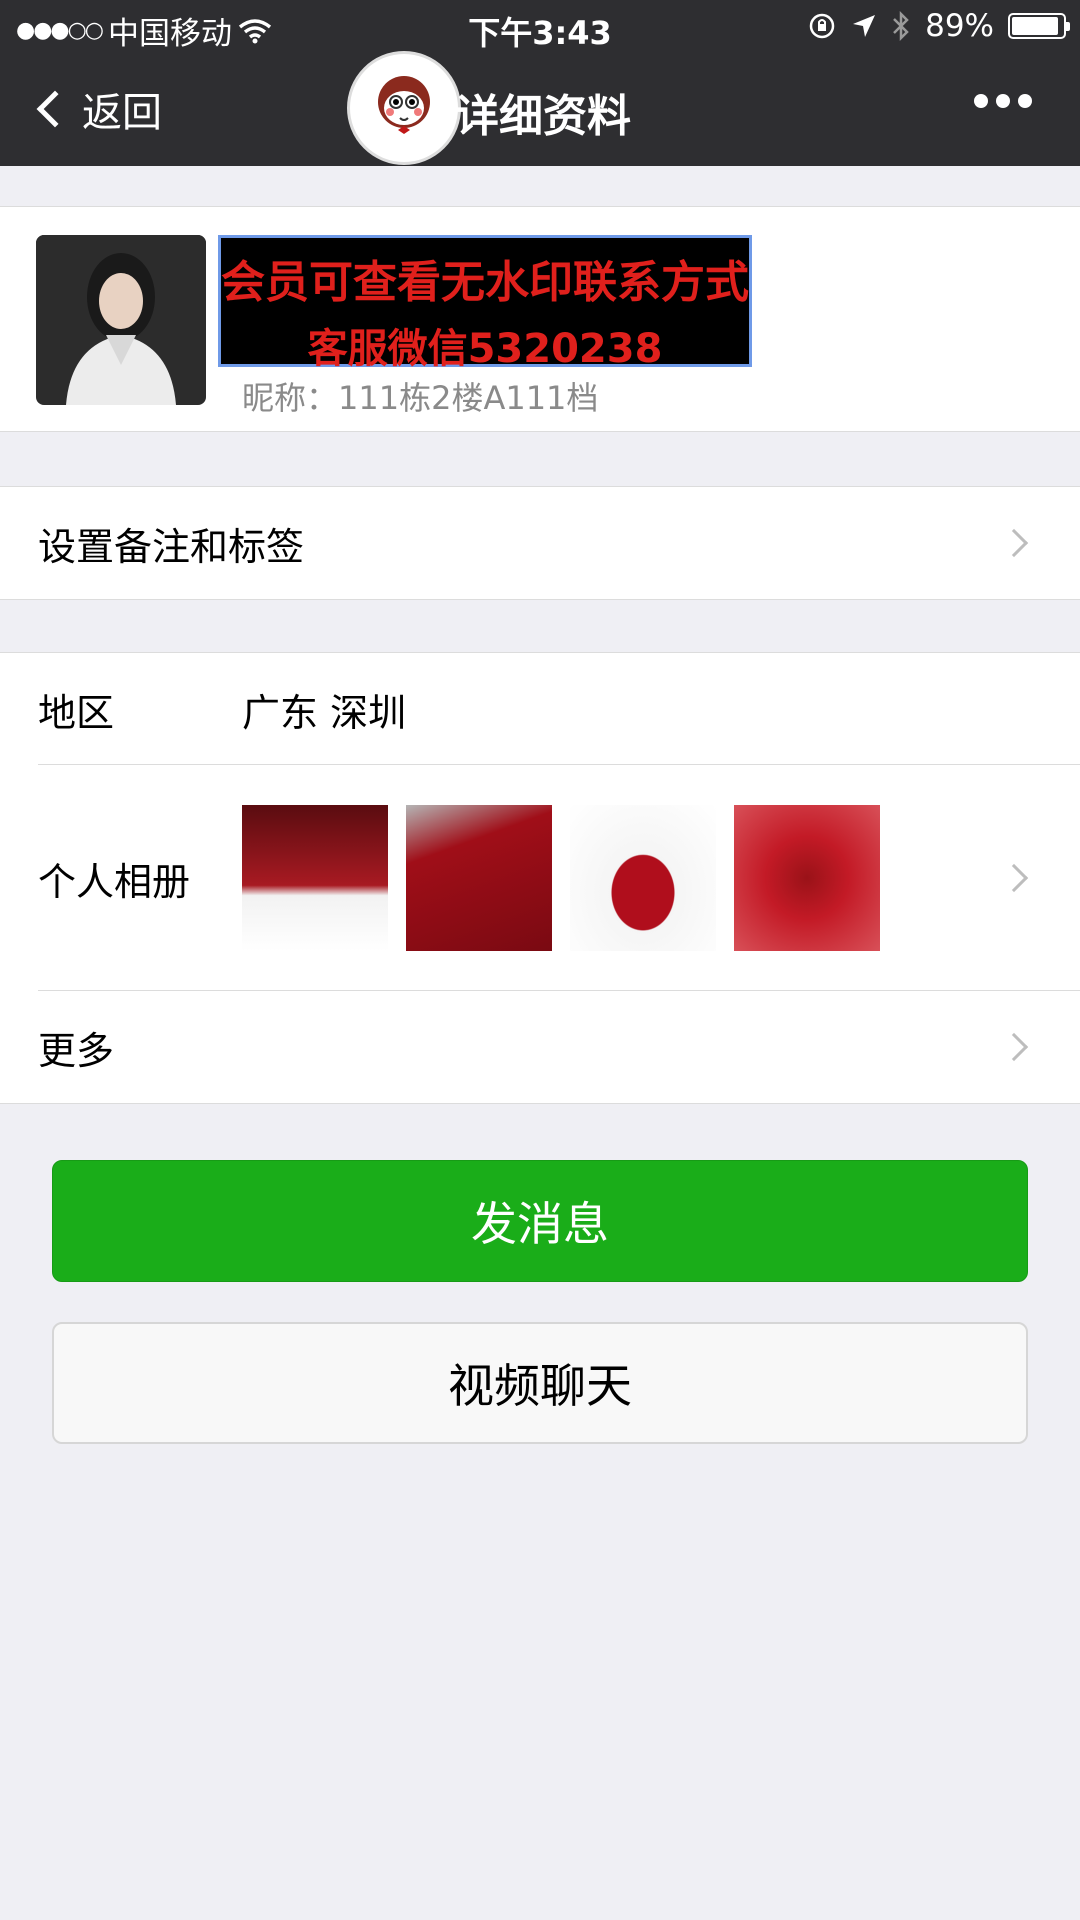  What do you see at coordinates (122, 113) in the screenshot?
I see `back-label: 返回` at bounding box center [122, 113].